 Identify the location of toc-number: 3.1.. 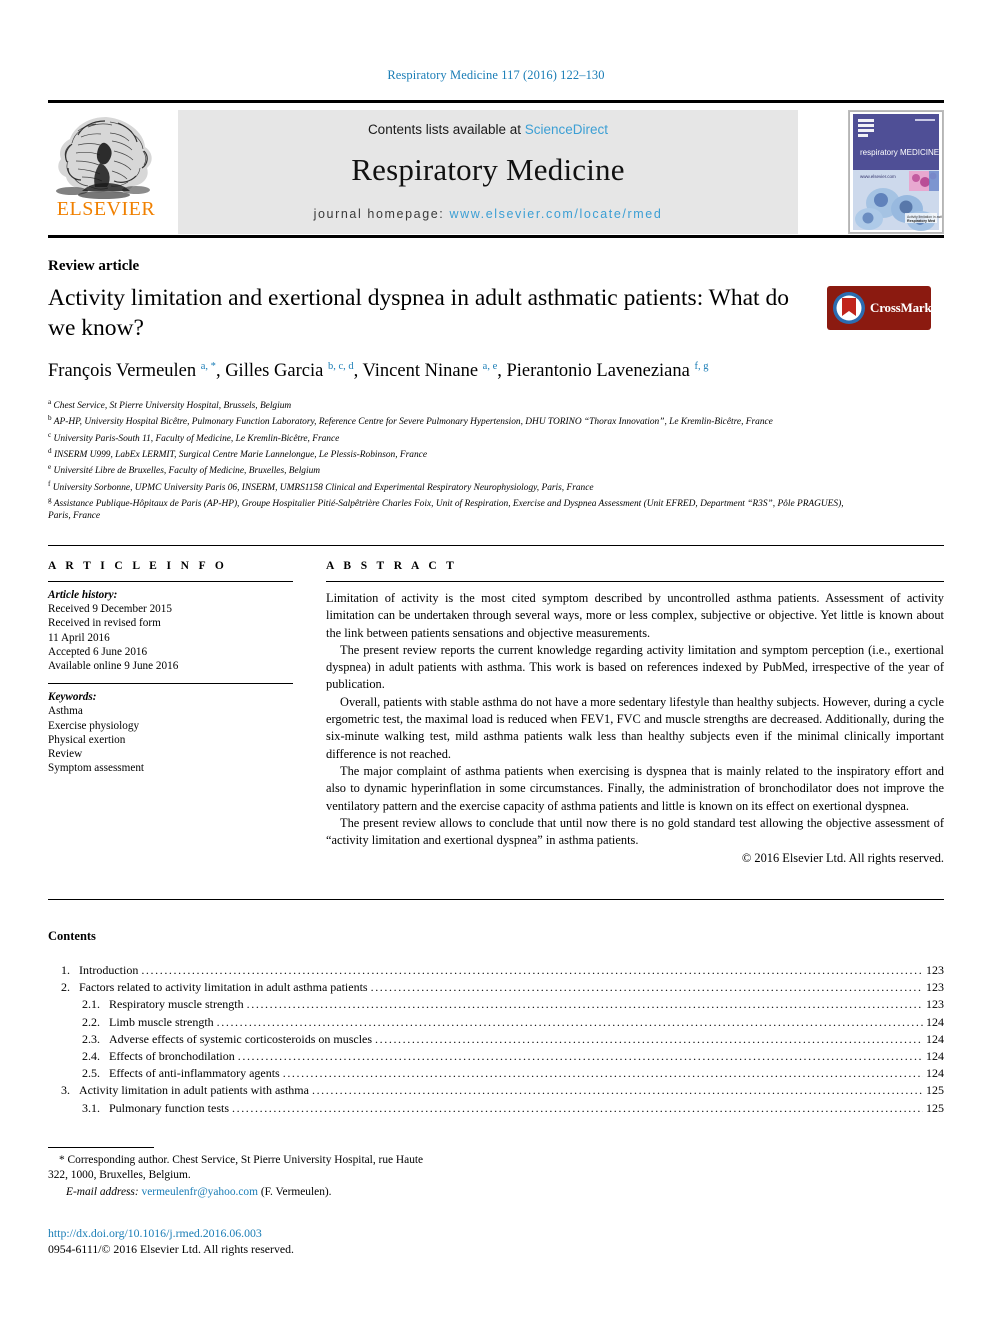
(91, 1107).